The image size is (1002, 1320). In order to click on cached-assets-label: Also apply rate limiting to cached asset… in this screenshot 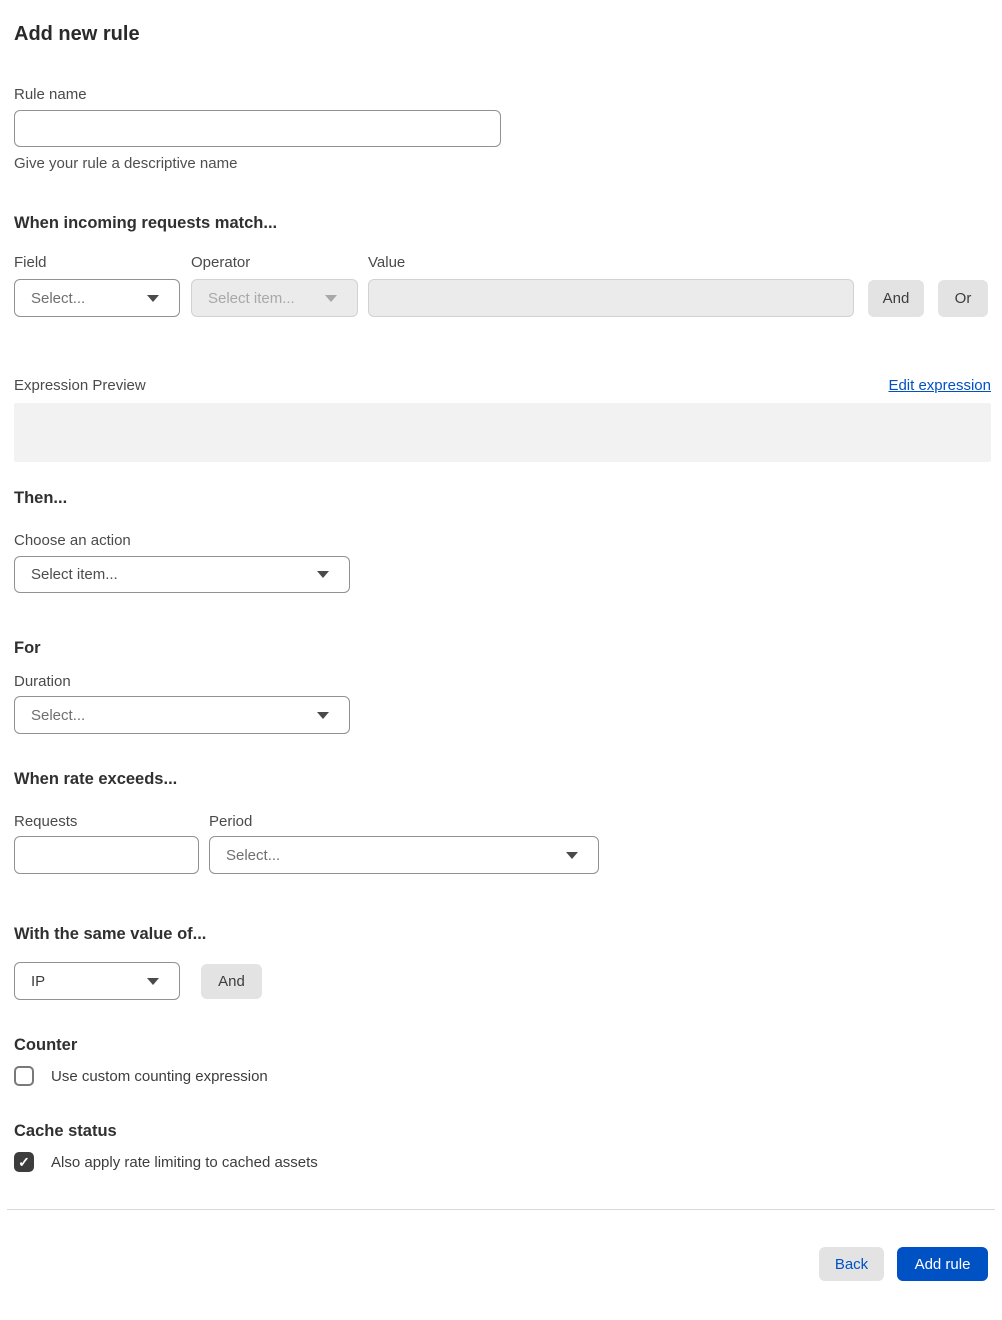, I will do `click(184, 1162)`.